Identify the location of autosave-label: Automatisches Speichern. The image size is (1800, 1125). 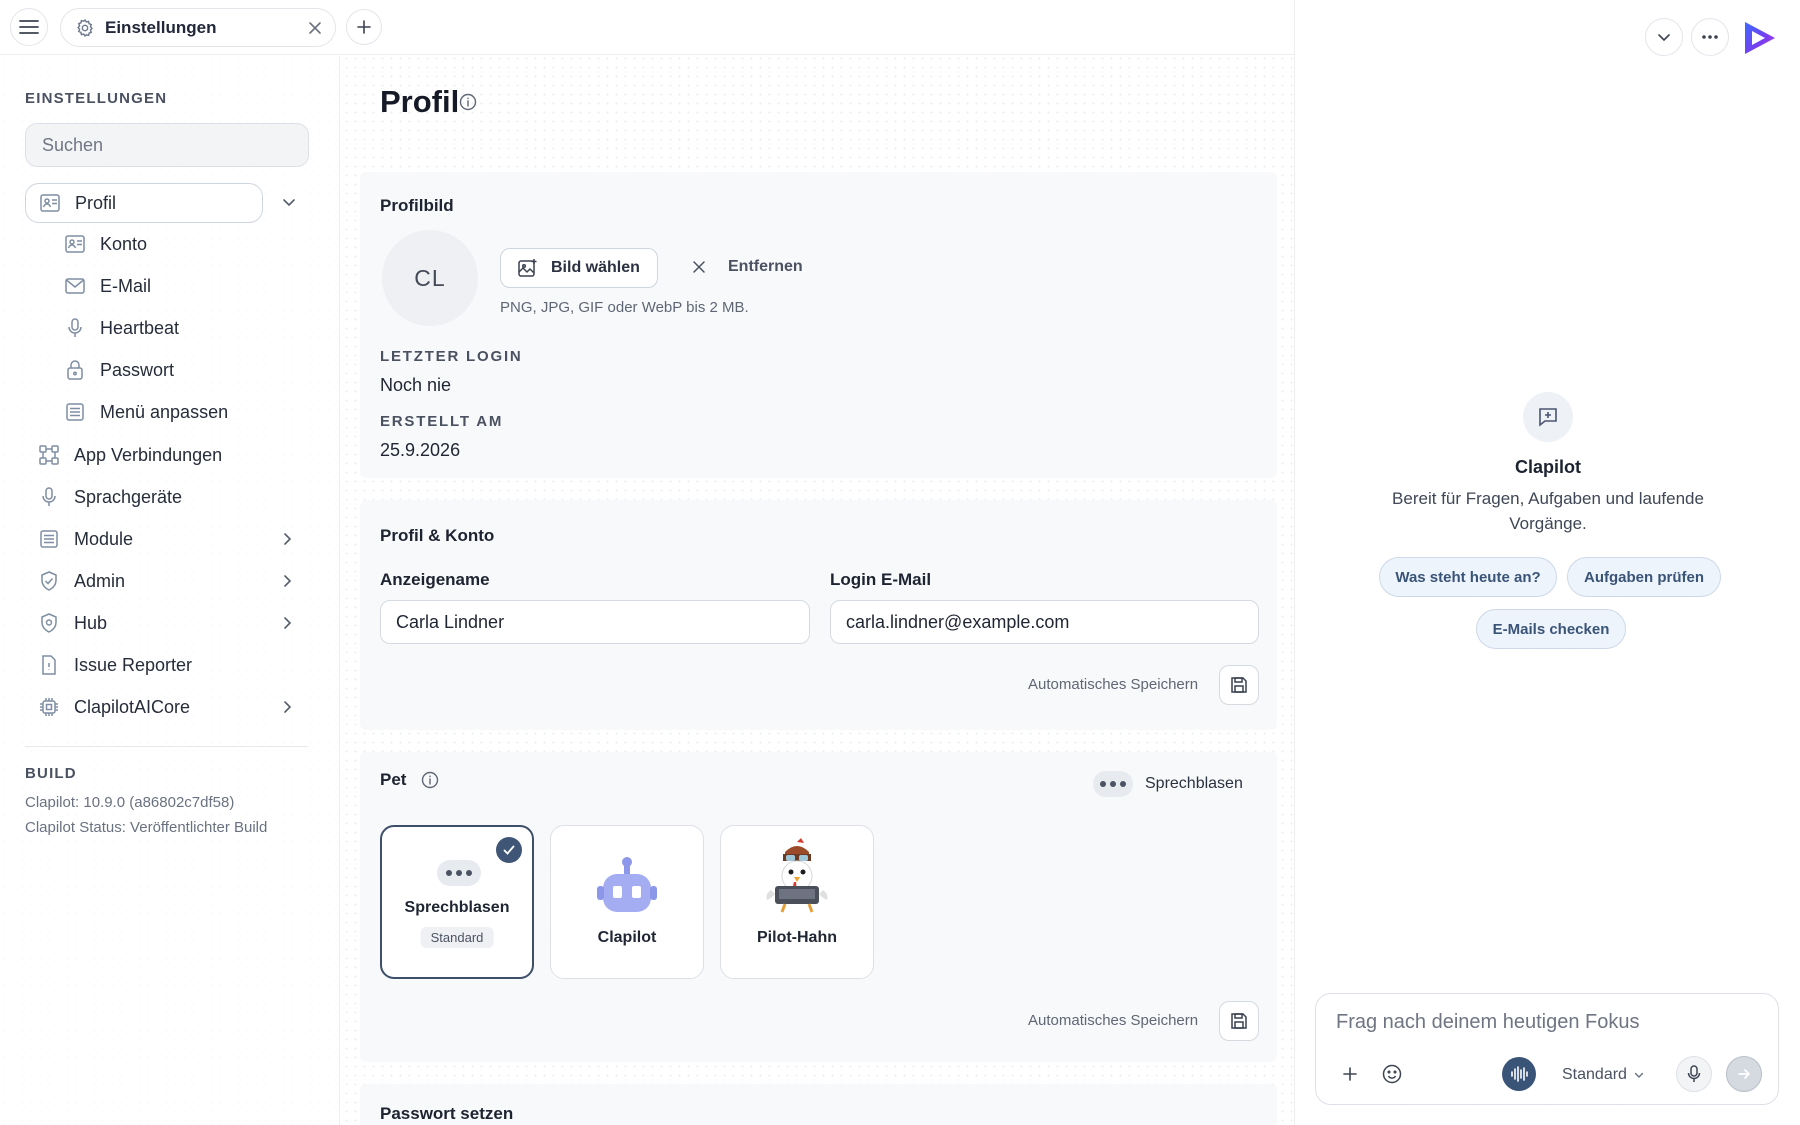
(1113, 684).